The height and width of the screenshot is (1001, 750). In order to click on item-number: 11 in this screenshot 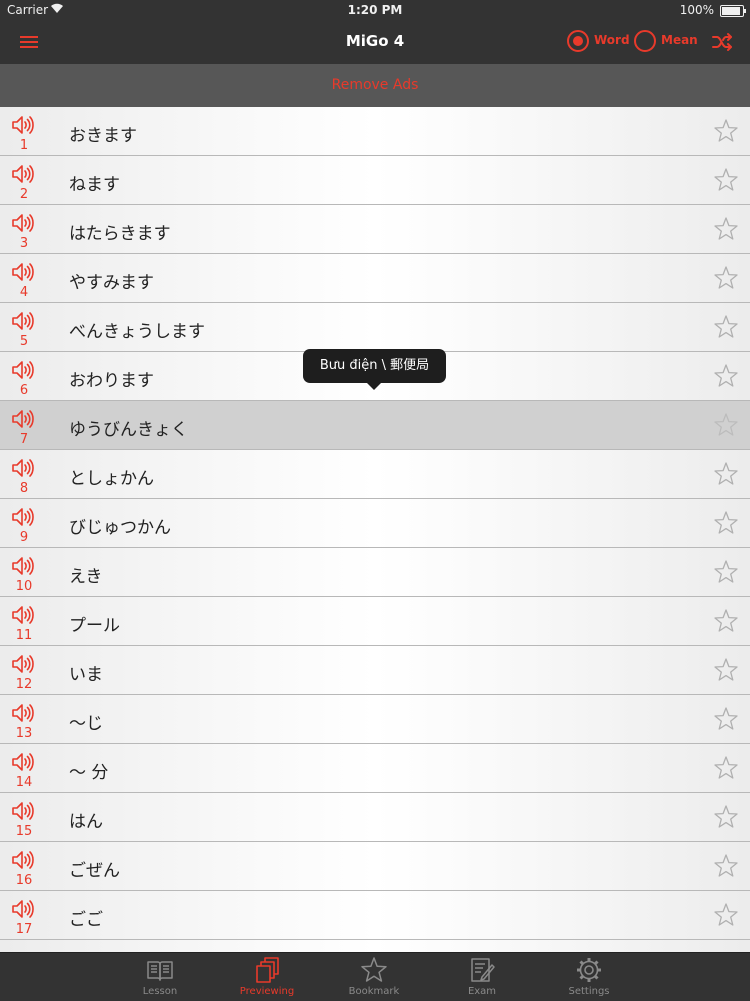, I will do `click(24, 635)`.